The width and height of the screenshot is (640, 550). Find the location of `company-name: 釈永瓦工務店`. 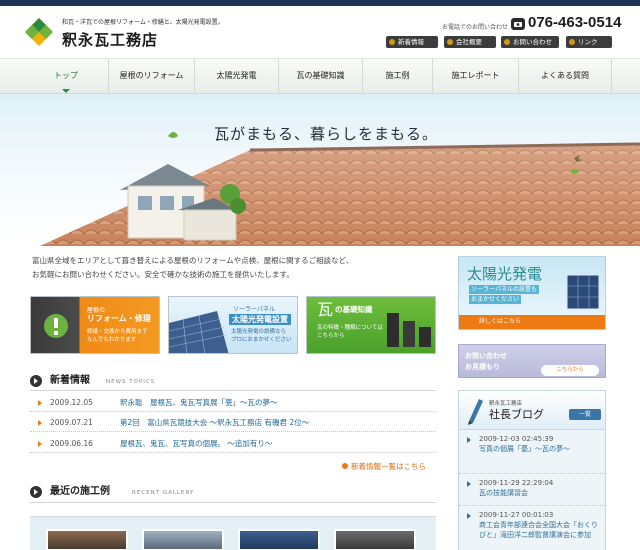

company-name: 釈永瓦工務店 is located at coordinates (110, 39).